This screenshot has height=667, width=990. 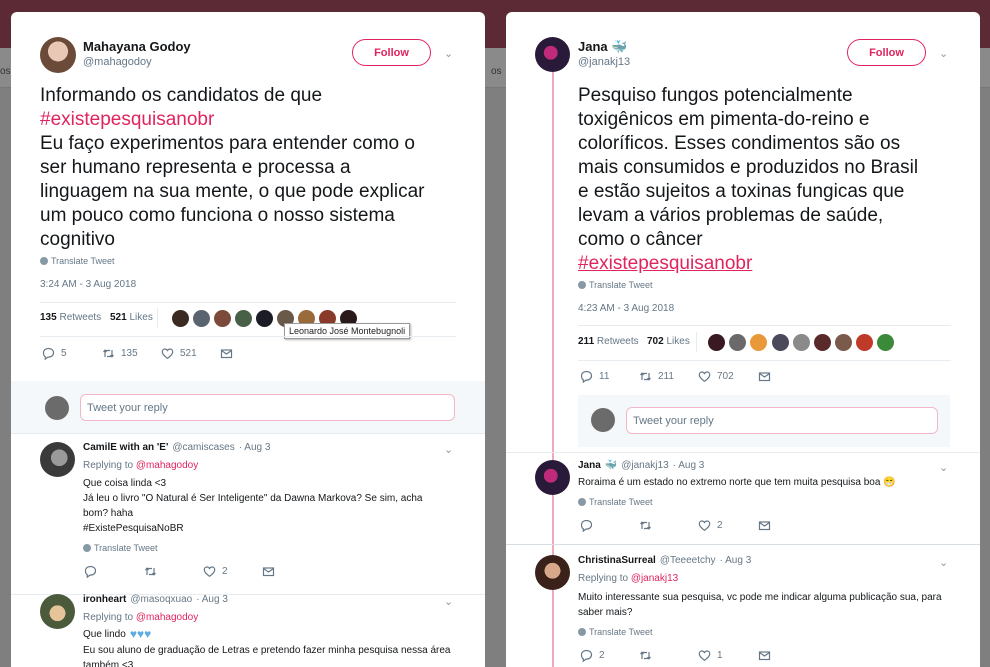 I want to click on reply-author-name: ChristinaSurreal, so click(x=617, y=560).